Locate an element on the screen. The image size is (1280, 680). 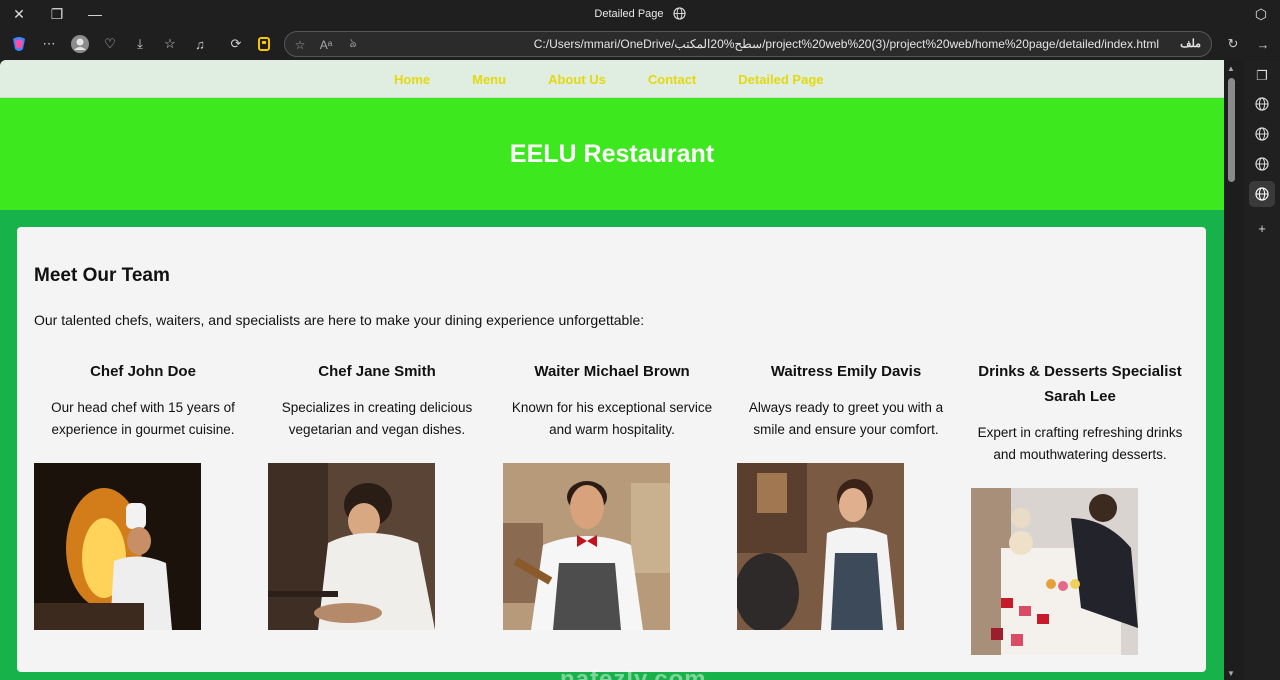
add-sidebar-icon: + is located at coordinates (1262, 228).